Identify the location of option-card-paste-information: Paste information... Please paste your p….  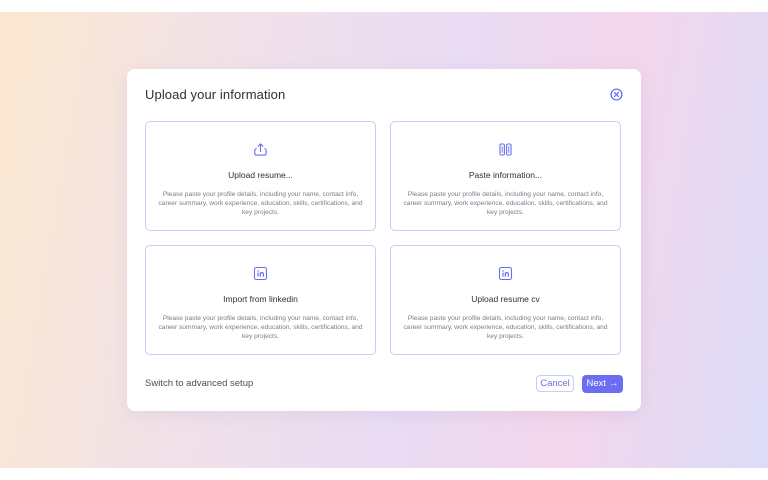
(505, 176).